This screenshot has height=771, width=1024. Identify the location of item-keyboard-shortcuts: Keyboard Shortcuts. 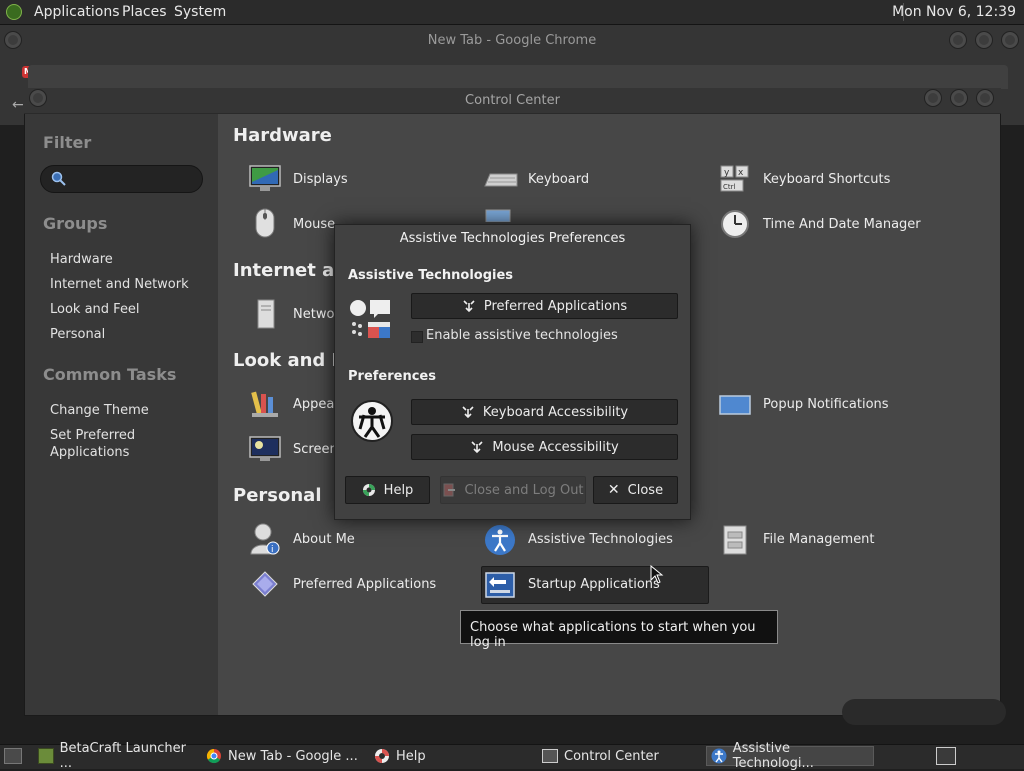
(826, 179).